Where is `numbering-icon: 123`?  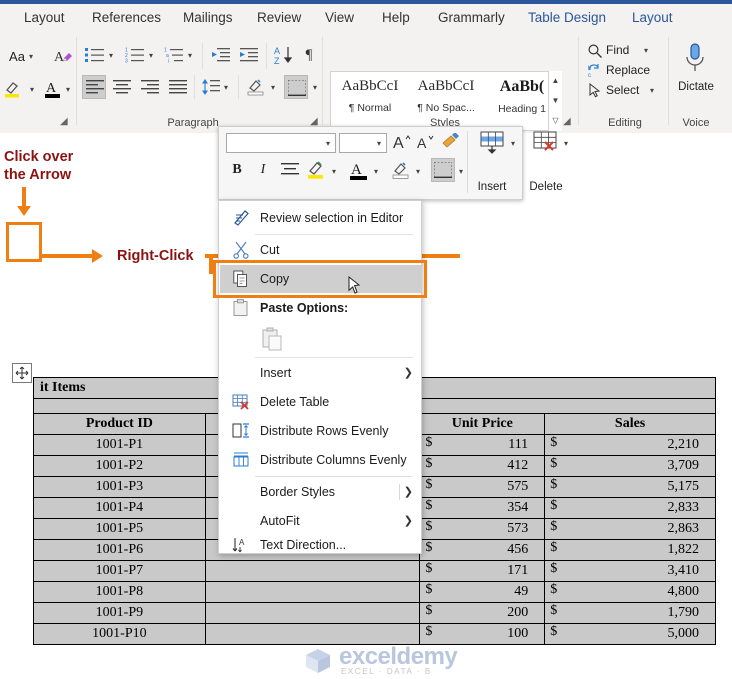 numbering-icon: 123 is located at coordinates (135, 55).